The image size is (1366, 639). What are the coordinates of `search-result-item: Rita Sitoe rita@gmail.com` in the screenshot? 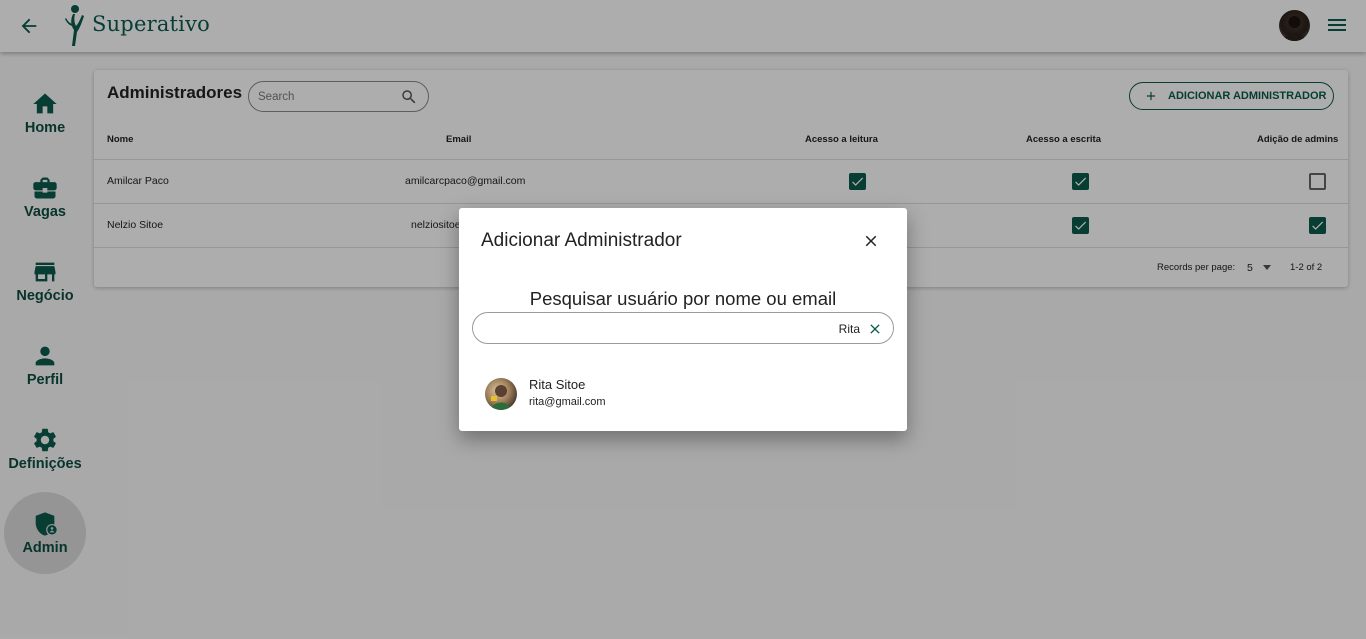 It's located at (683, 394).